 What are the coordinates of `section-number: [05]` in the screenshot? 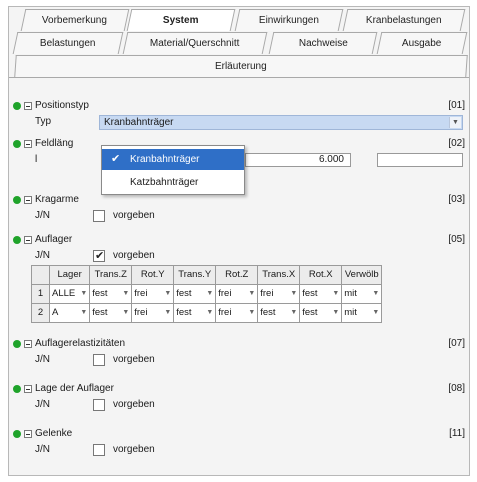 It's located at (456, 239).